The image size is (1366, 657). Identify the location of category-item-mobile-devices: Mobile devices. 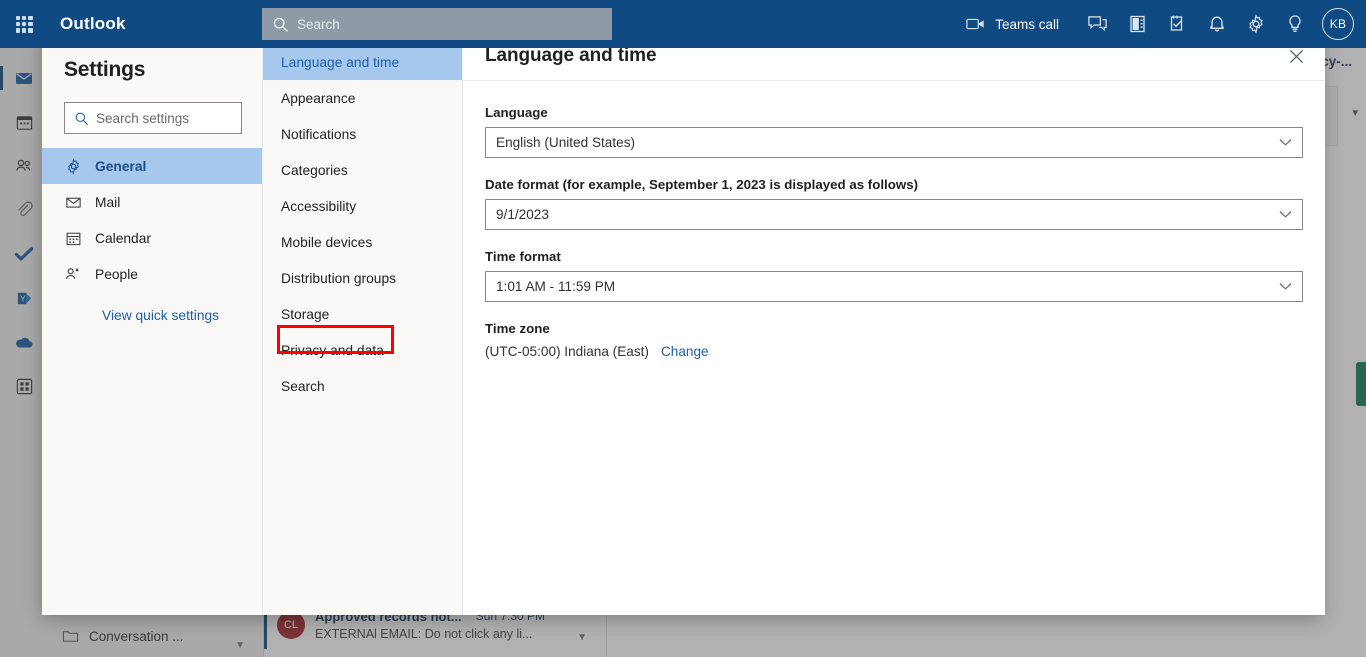
(362, 242).